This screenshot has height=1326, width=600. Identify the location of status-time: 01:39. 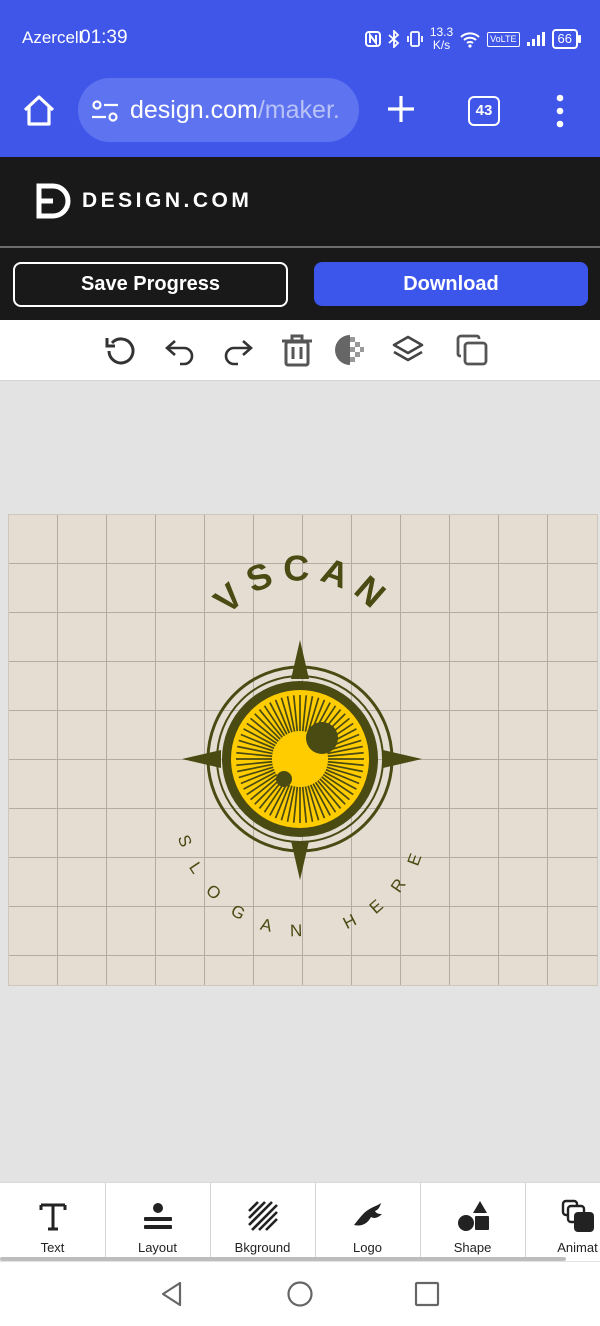
(104, 37).